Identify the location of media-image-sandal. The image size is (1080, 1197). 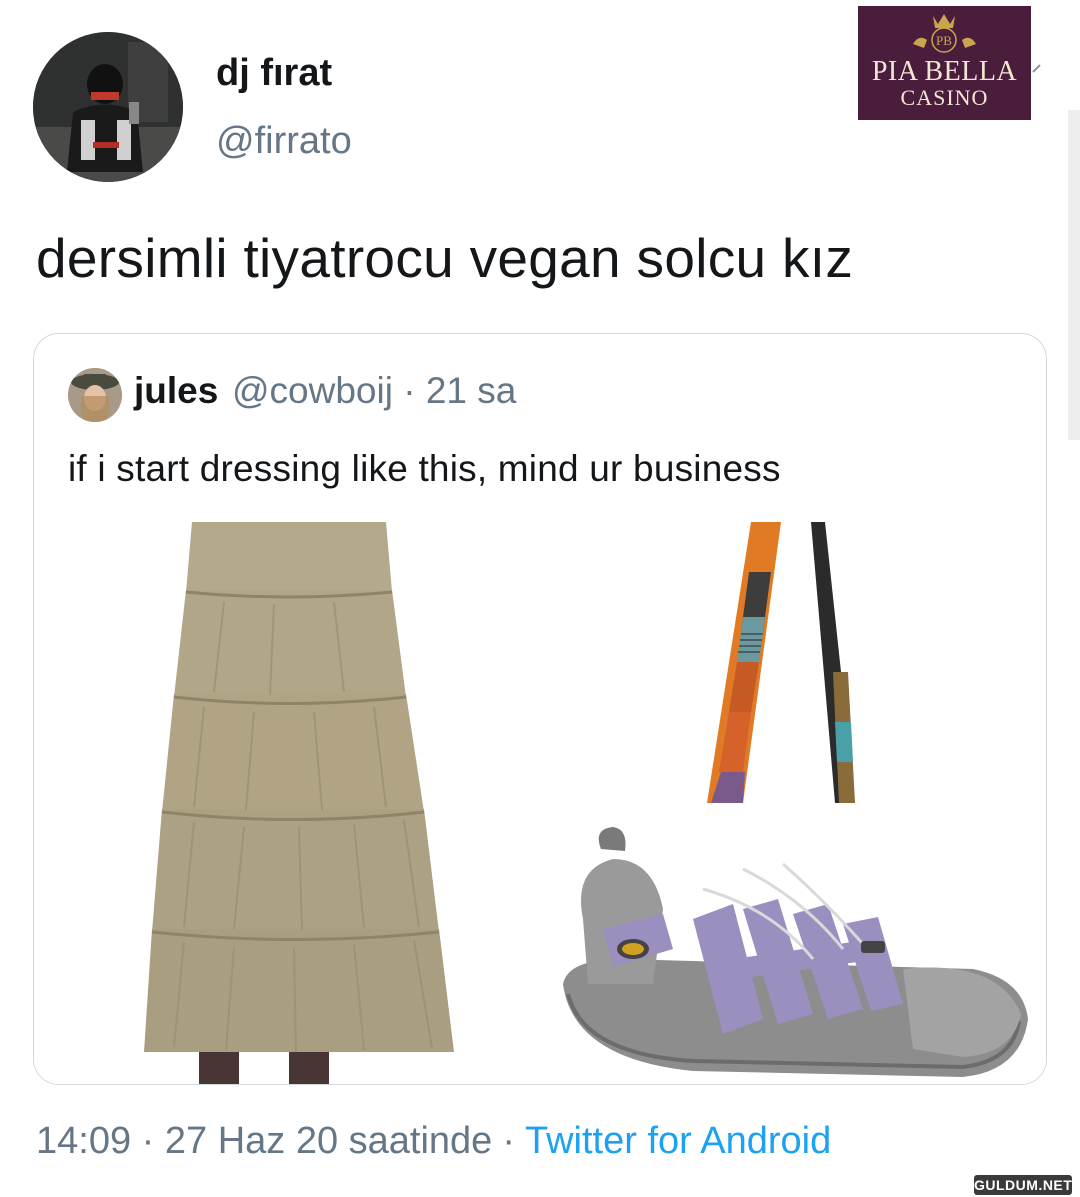
(794, 946).